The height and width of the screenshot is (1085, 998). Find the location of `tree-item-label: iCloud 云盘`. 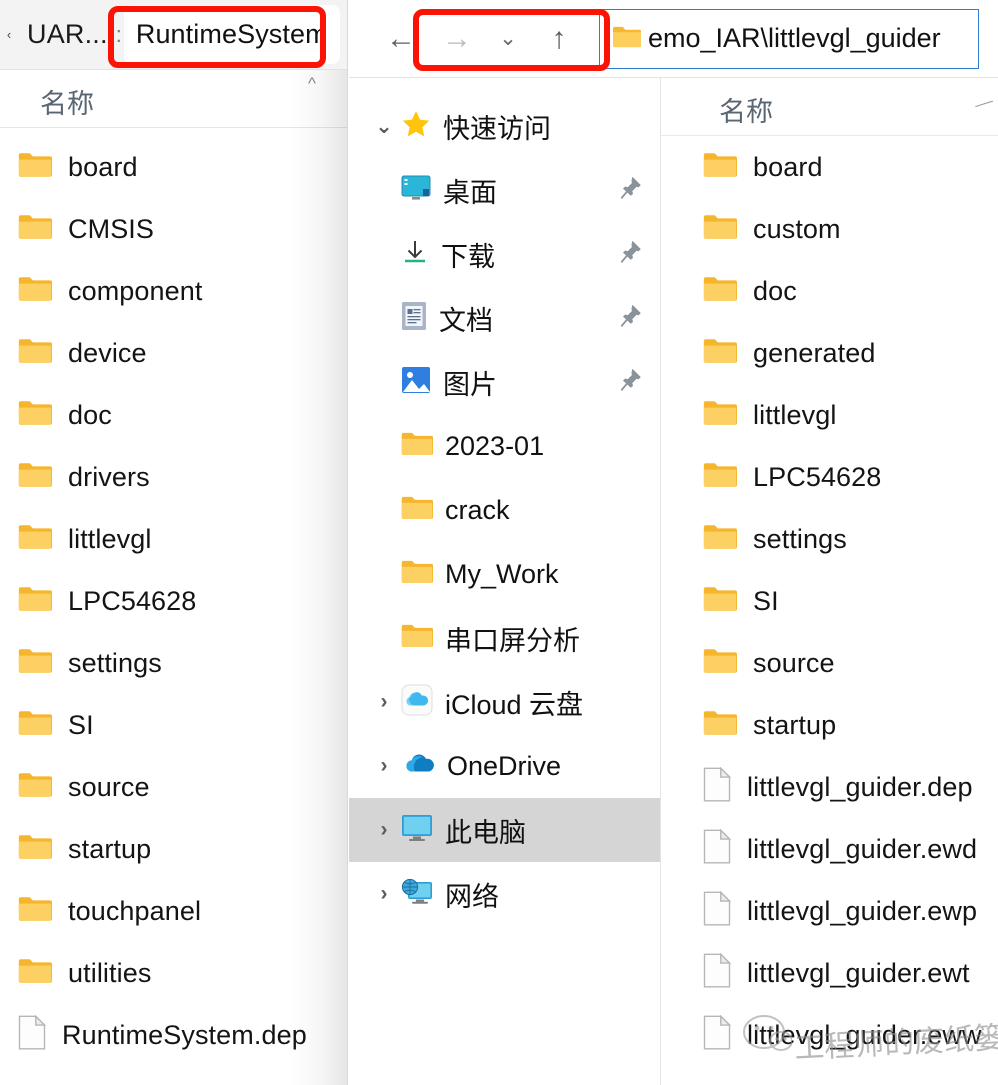

tree-item-label: iCloud 云盘 is located at coordinates (514, 704).